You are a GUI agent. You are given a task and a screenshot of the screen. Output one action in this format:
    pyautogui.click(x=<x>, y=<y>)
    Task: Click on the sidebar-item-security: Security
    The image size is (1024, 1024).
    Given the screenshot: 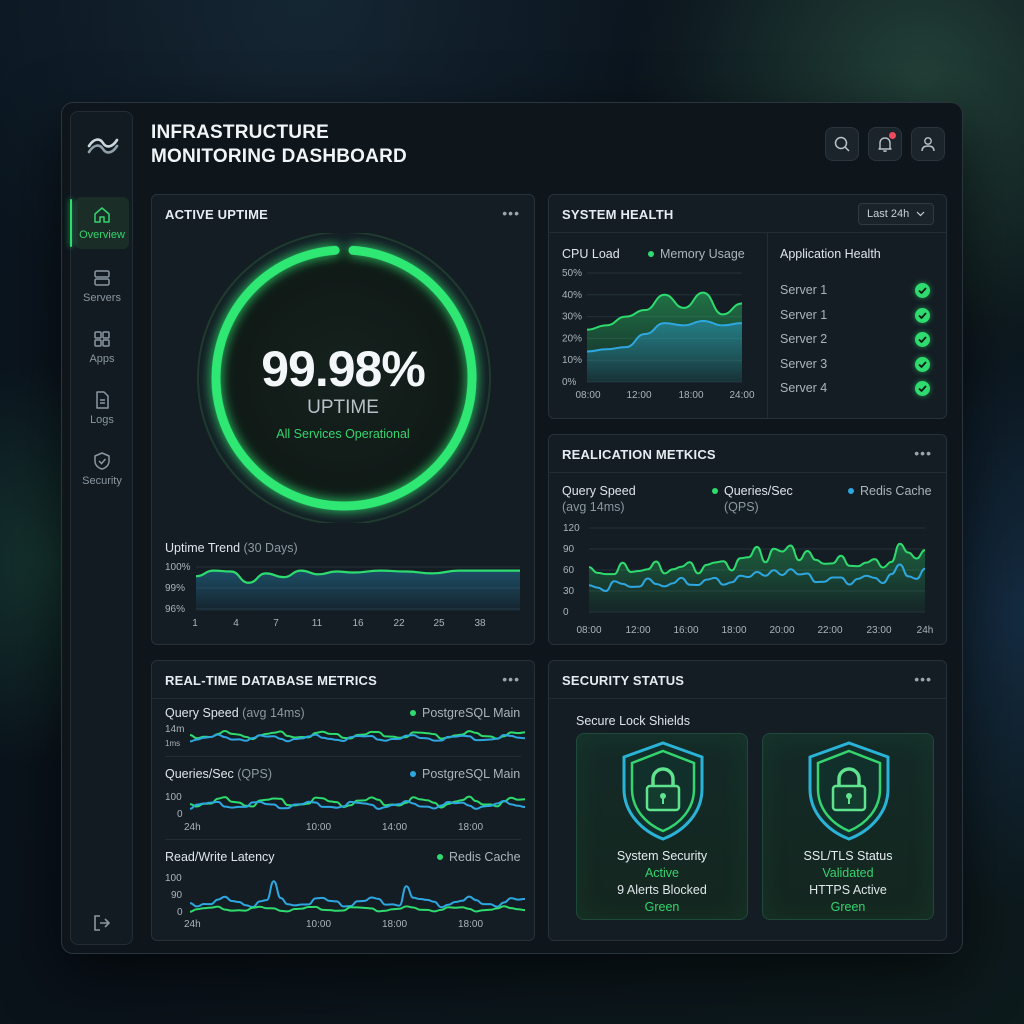 What is the action you would take?
    pyautogui.click(x=102, y=469)
    